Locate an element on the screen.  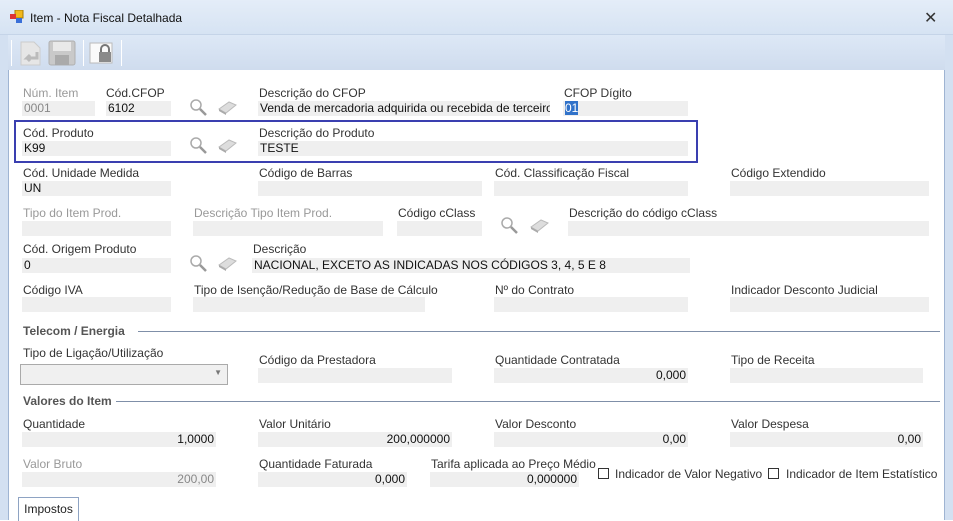
tipo-item-field is located at coordinates (96, 228).